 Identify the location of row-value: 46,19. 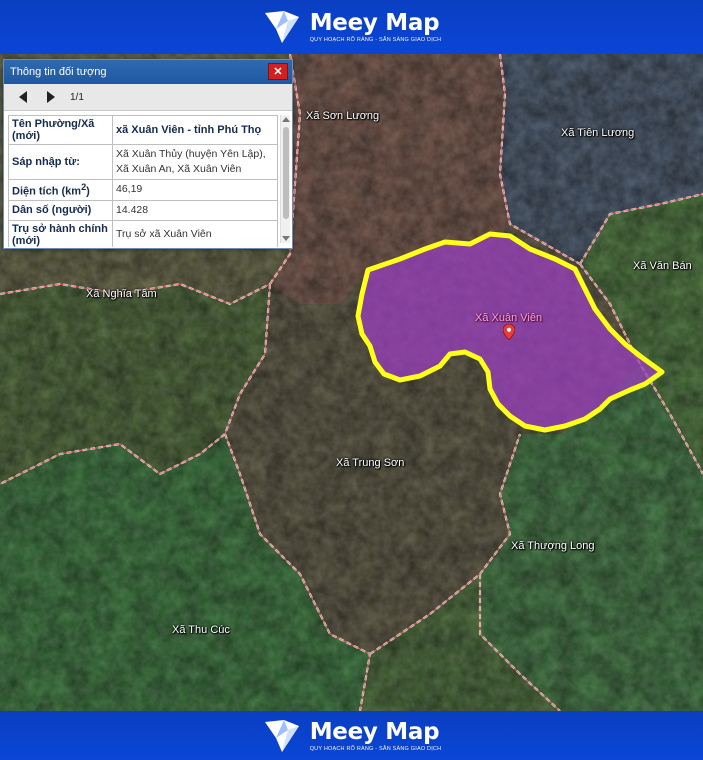
(195, 190).